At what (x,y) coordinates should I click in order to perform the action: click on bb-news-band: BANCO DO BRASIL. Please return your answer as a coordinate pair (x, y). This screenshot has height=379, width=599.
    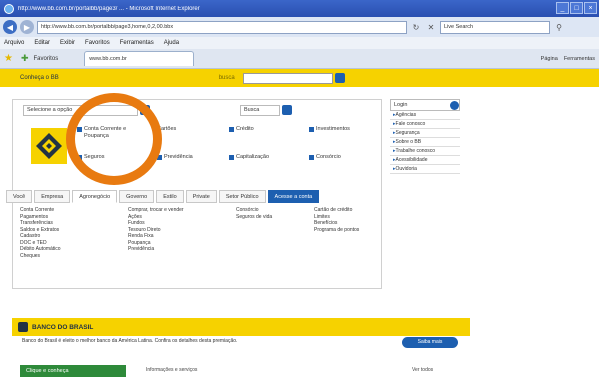
    Looking at the image, I should click on (241, 327).